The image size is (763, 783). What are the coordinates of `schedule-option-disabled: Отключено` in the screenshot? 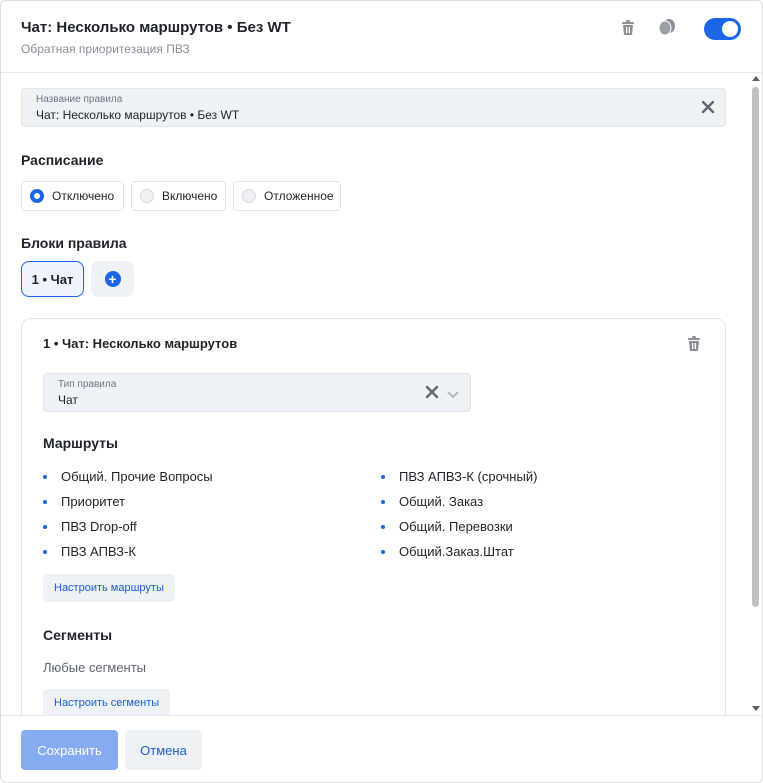 It's located at (72, 196).